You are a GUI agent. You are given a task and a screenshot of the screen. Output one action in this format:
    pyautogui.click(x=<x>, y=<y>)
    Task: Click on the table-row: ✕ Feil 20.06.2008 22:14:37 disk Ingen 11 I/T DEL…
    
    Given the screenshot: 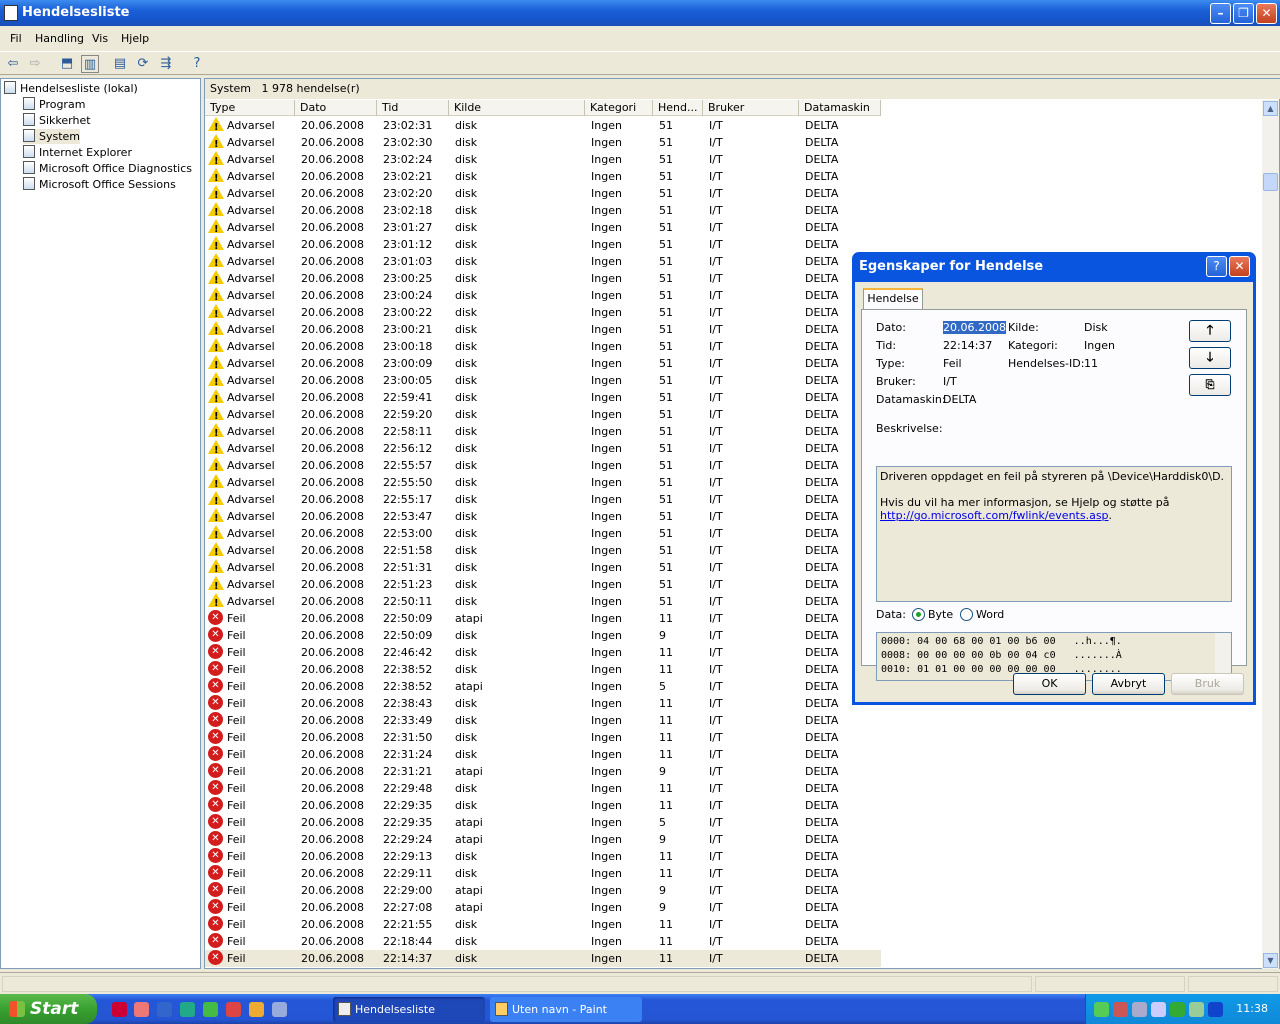 What is the action you would take?
    pyautogui.click(x=543, y=958)
    